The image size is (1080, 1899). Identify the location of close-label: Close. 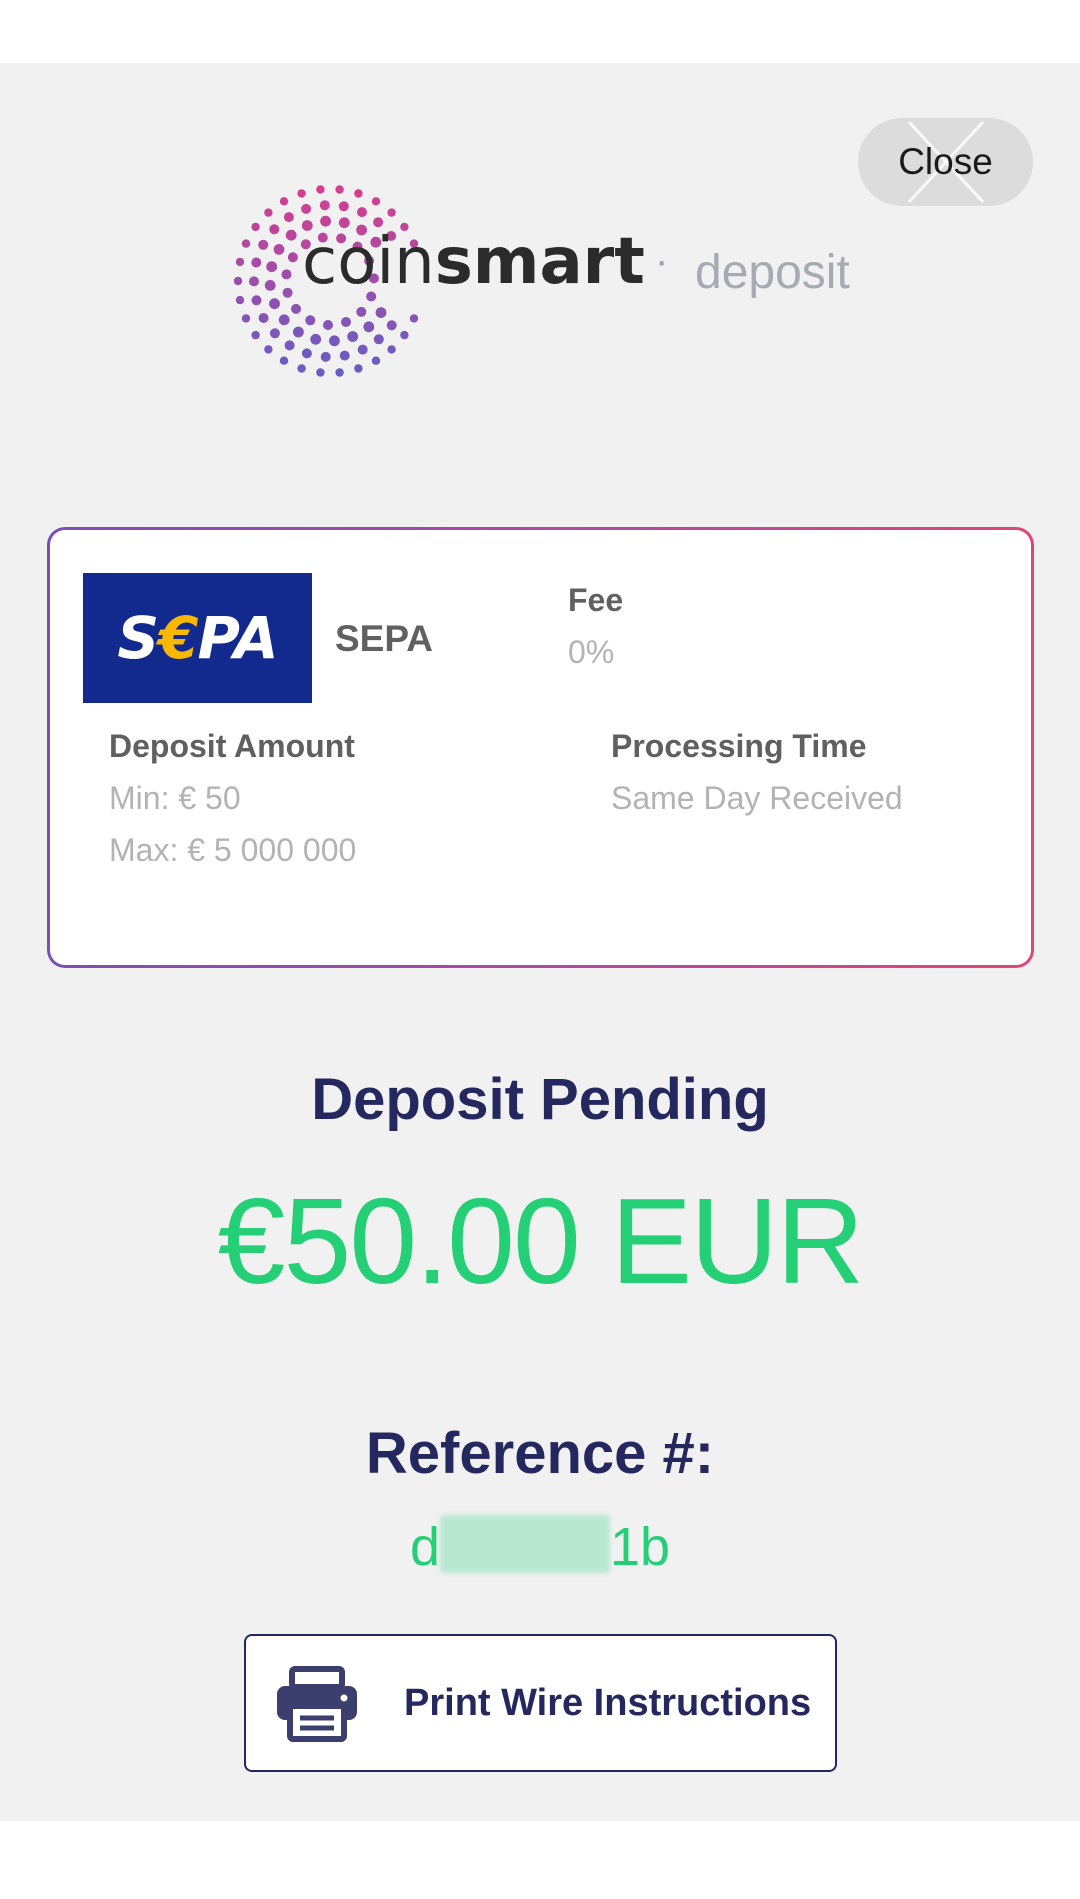
(945, 161).